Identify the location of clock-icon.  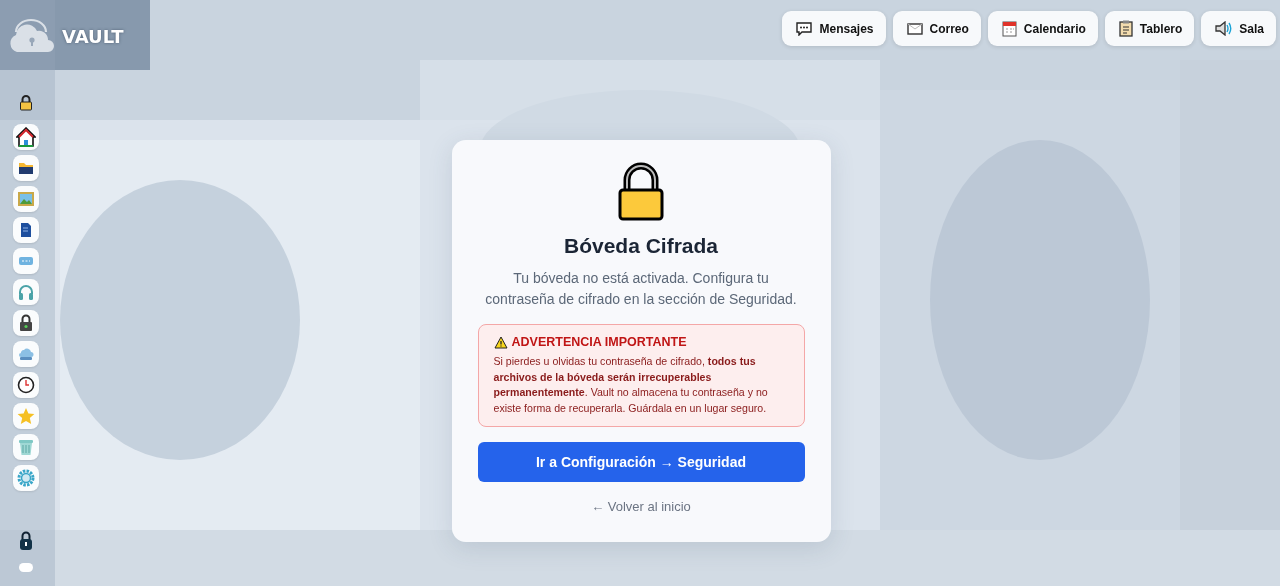
(26, 385).